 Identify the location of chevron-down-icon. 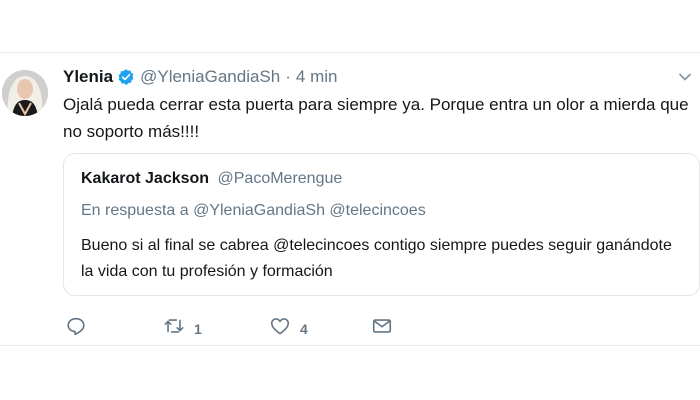
(685, 77).